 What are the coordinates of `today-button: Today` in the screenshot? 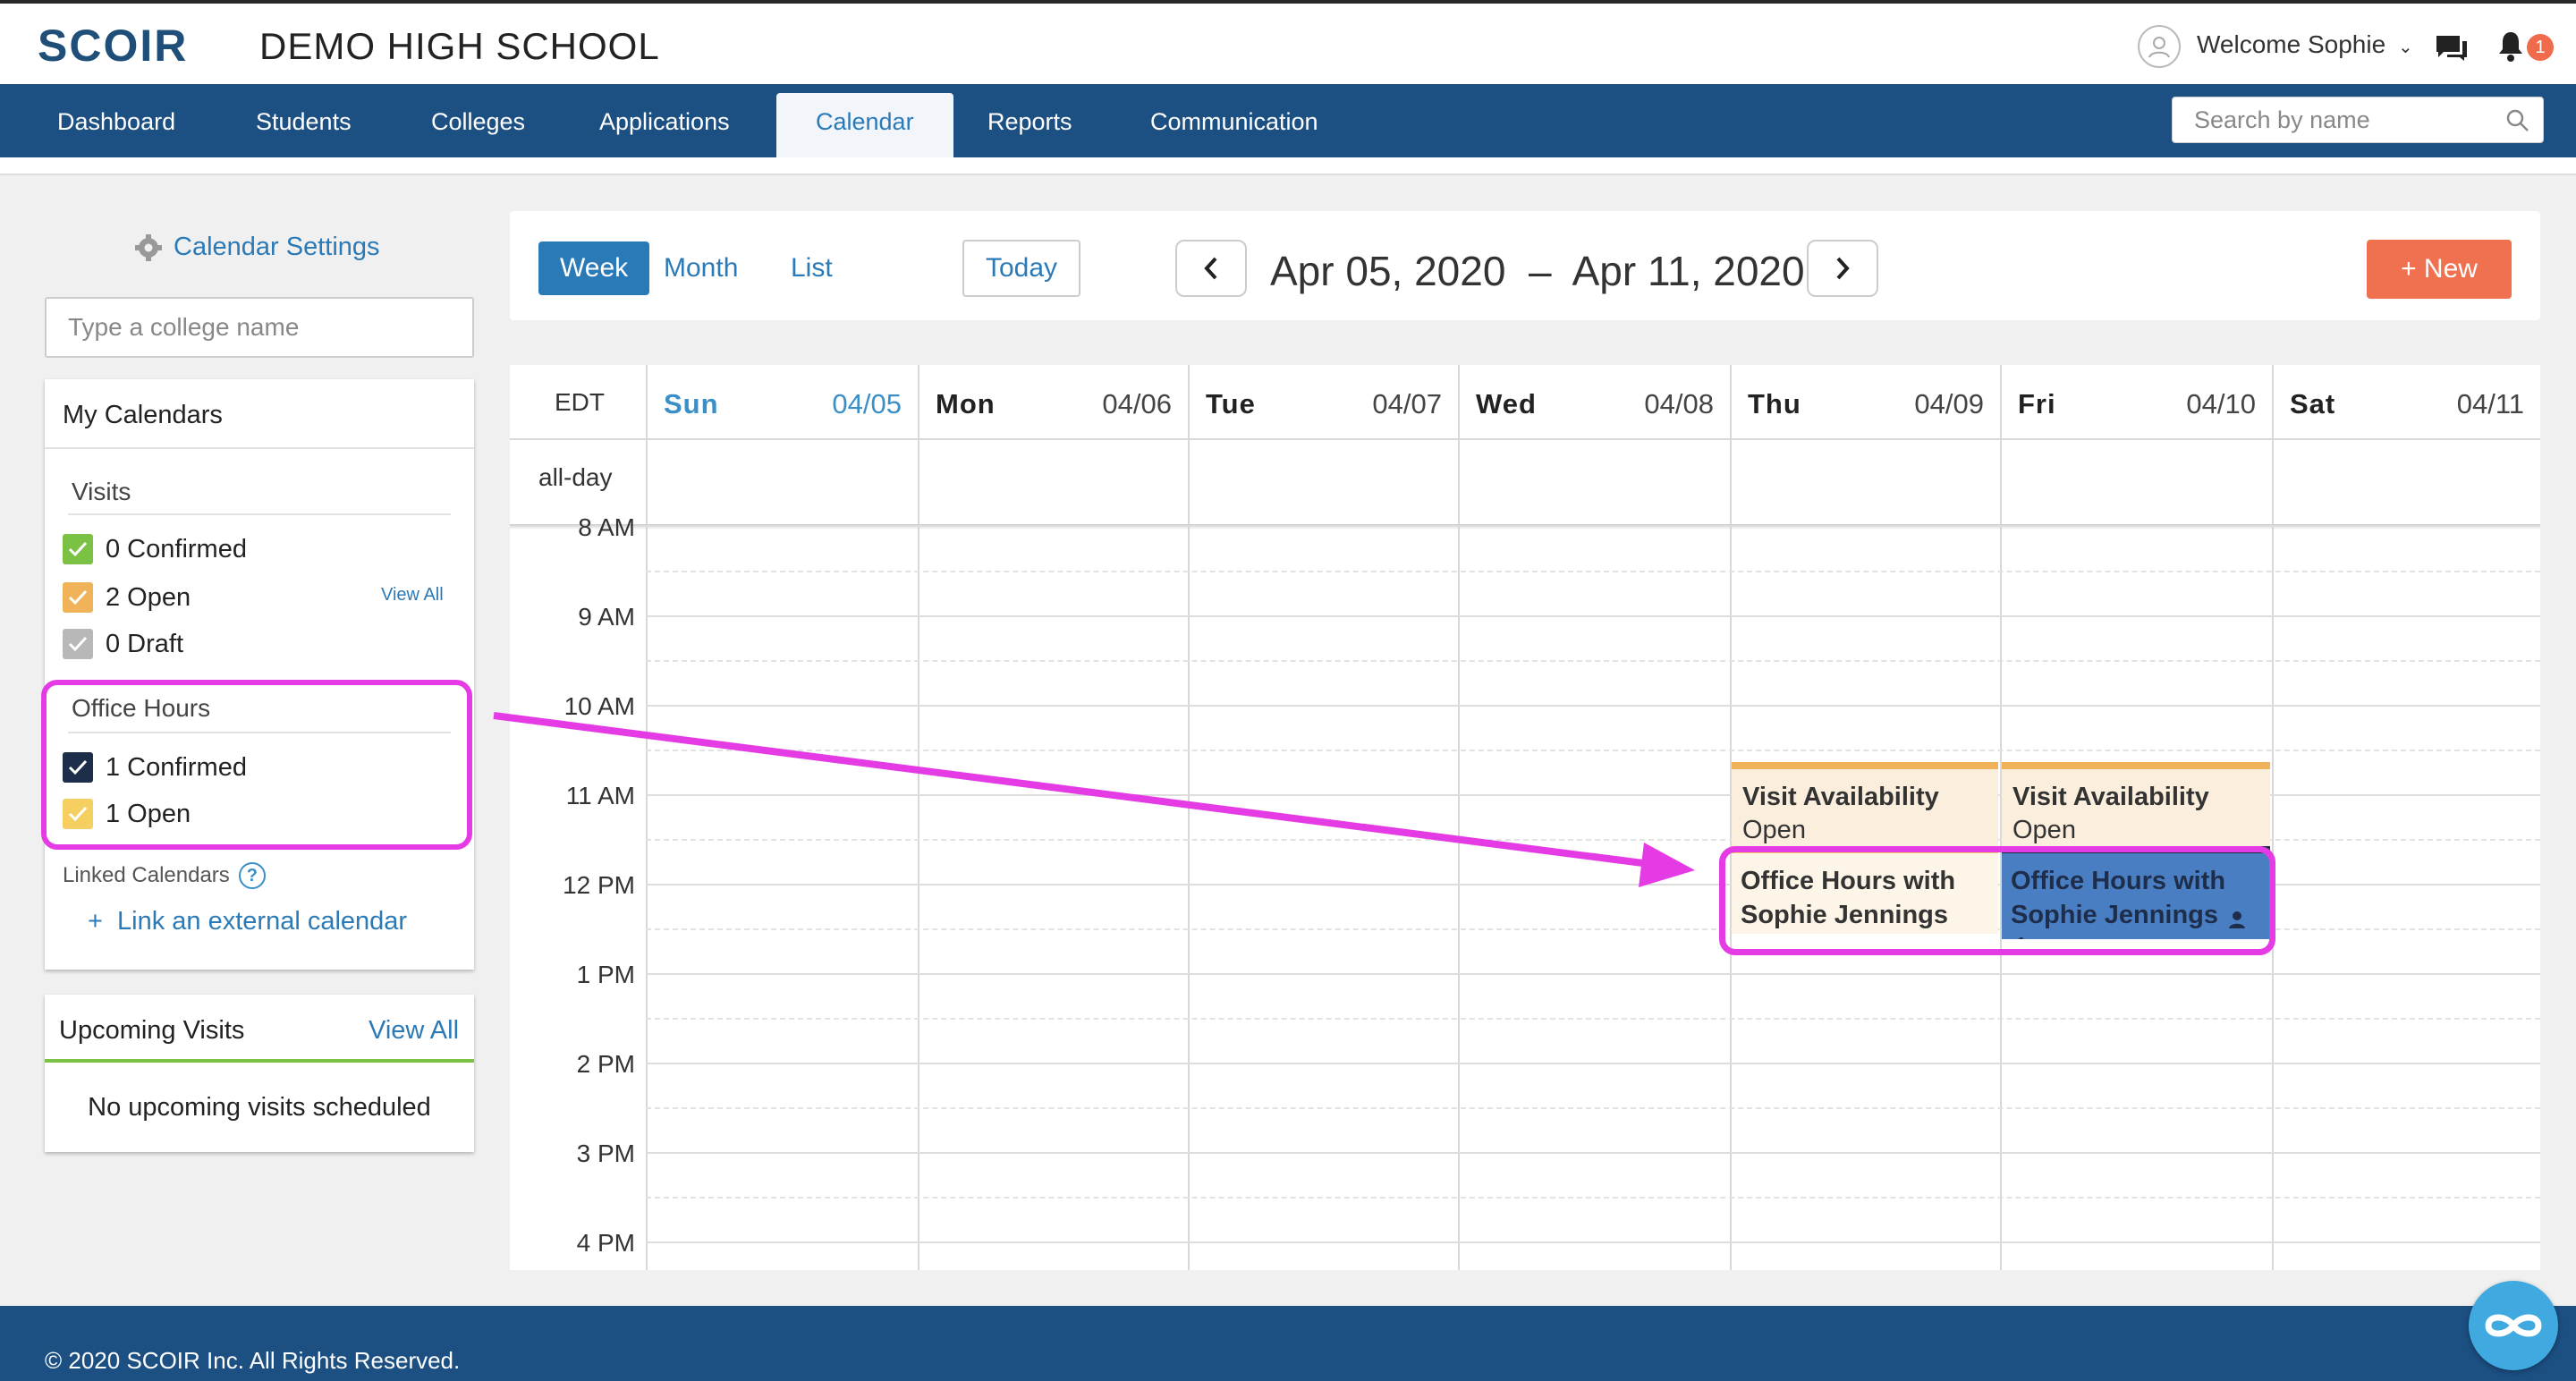 It's located at (1021, 268).